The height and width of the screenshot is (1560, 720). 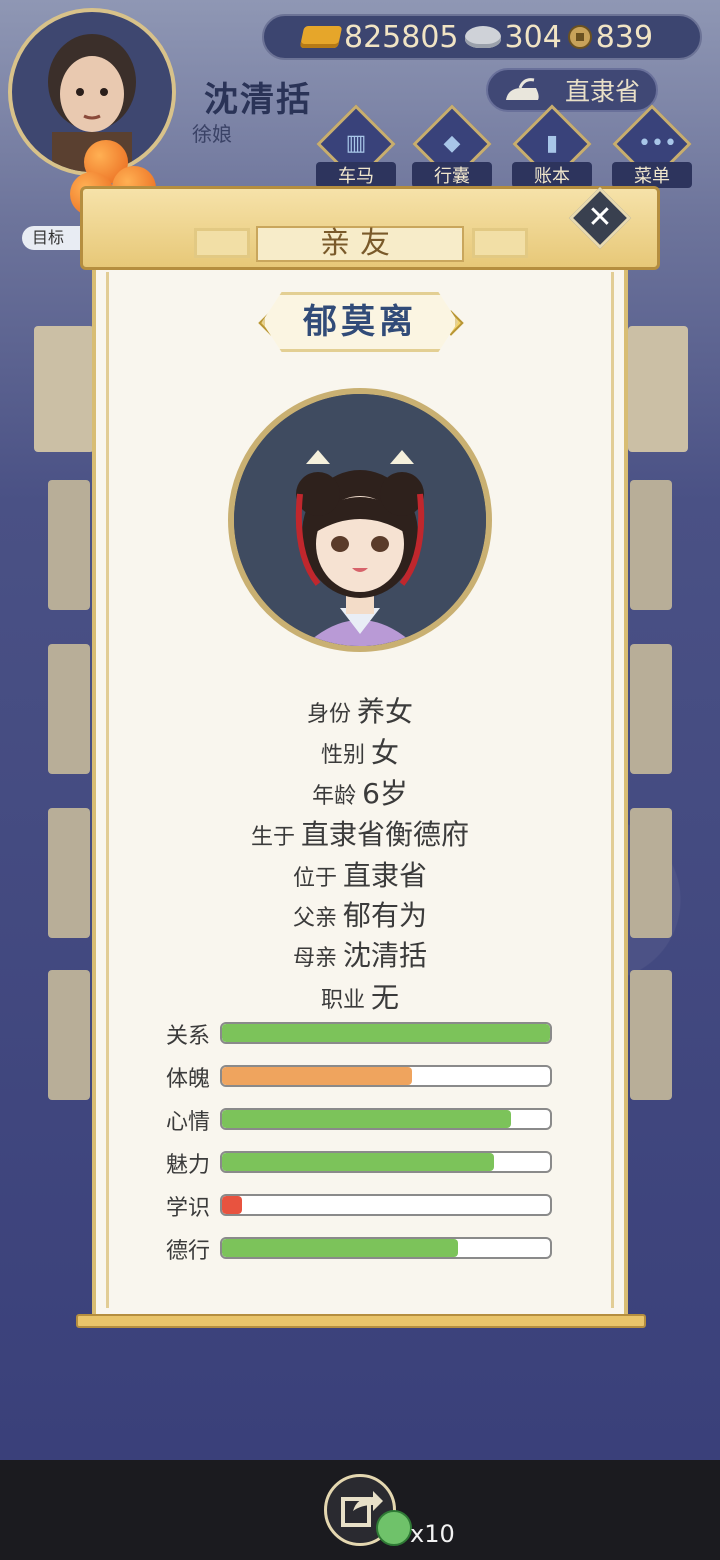 I want to click on info-key: 生于, so click(x=272, y=837).